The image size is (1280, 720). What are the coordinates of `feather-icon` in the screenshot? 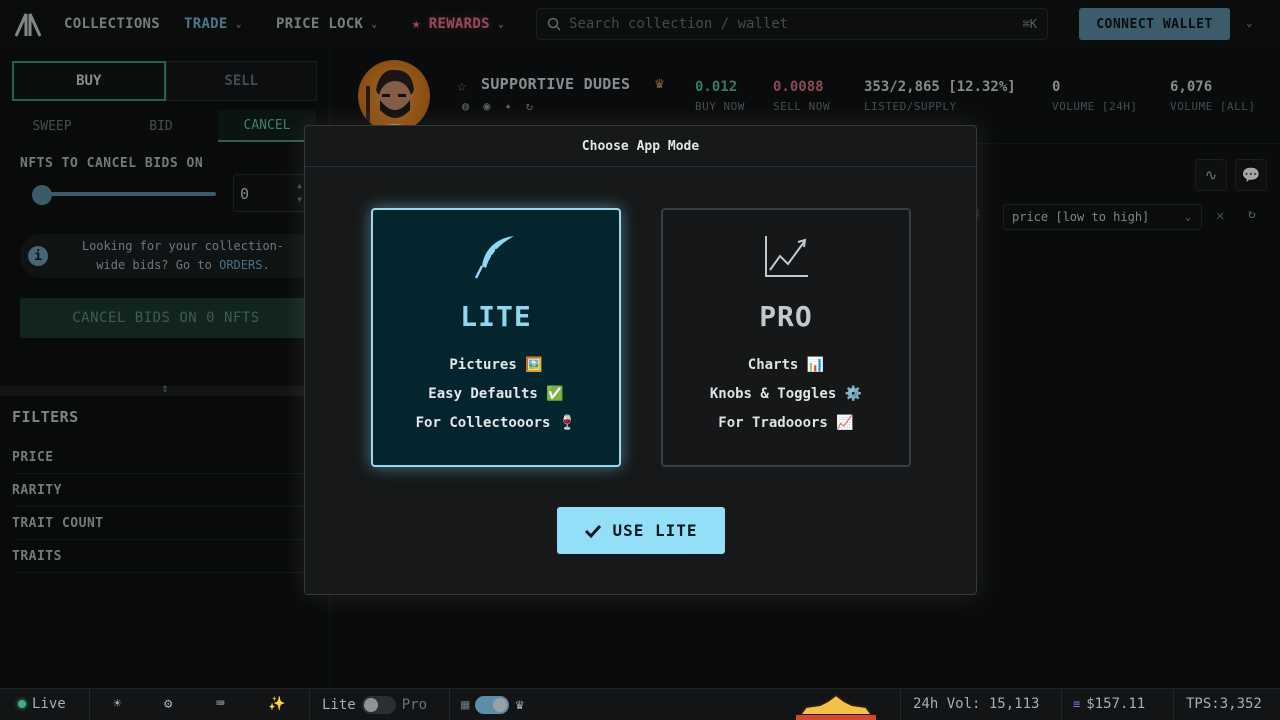 It's located at (496, 256).